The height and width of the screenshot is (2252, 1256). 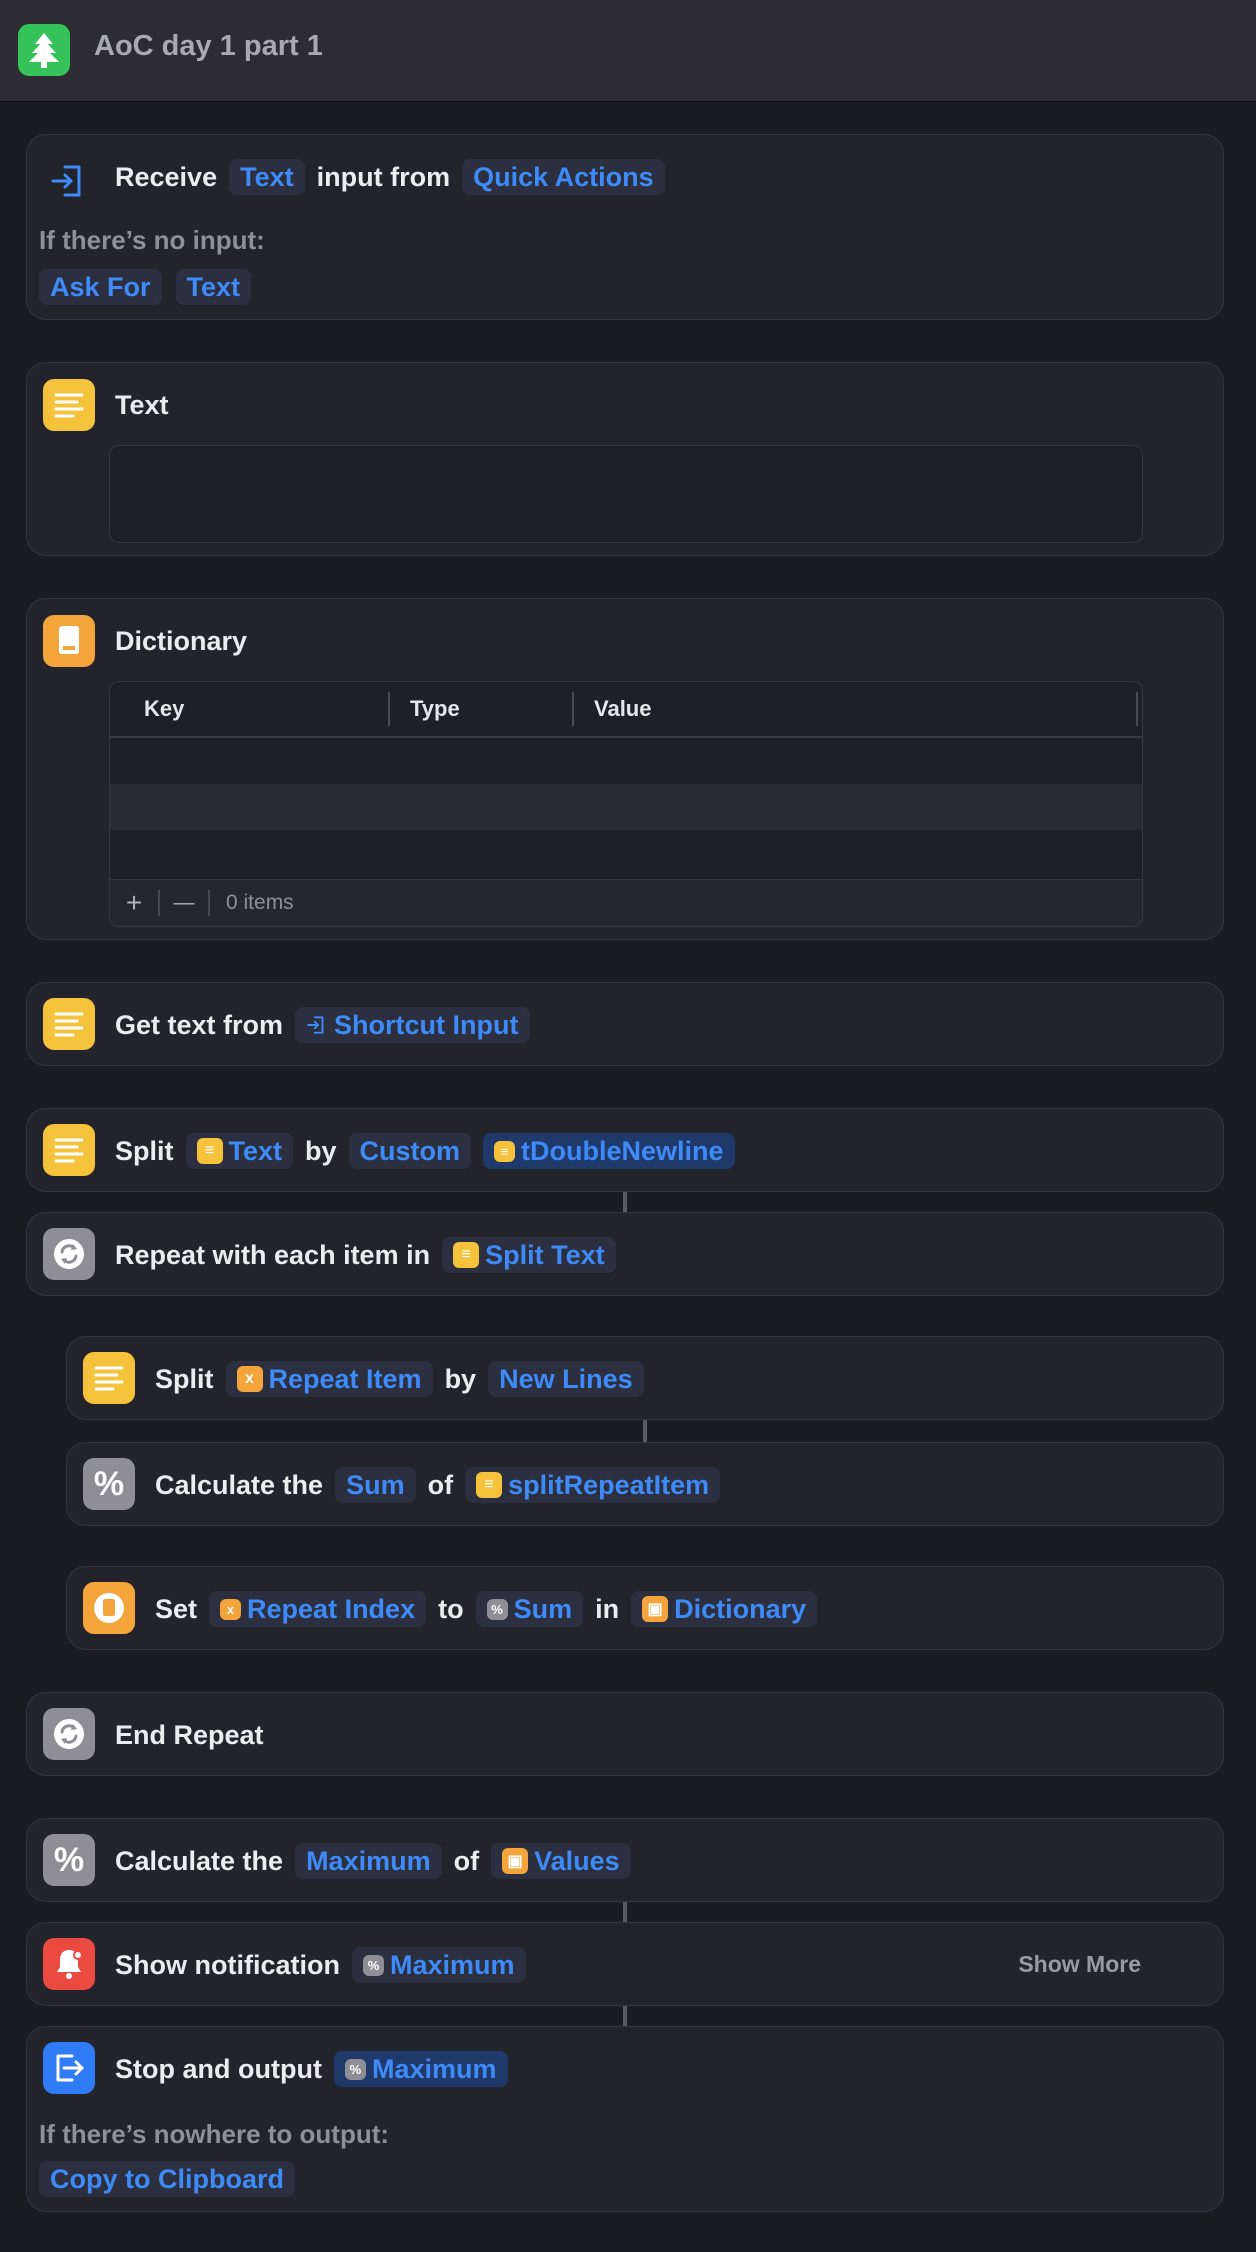 What do you see at coordinates (273, 1254) in the screenshot?
I see `repeat-label: Repeat with each item in` at bounding box center [273, 1254].